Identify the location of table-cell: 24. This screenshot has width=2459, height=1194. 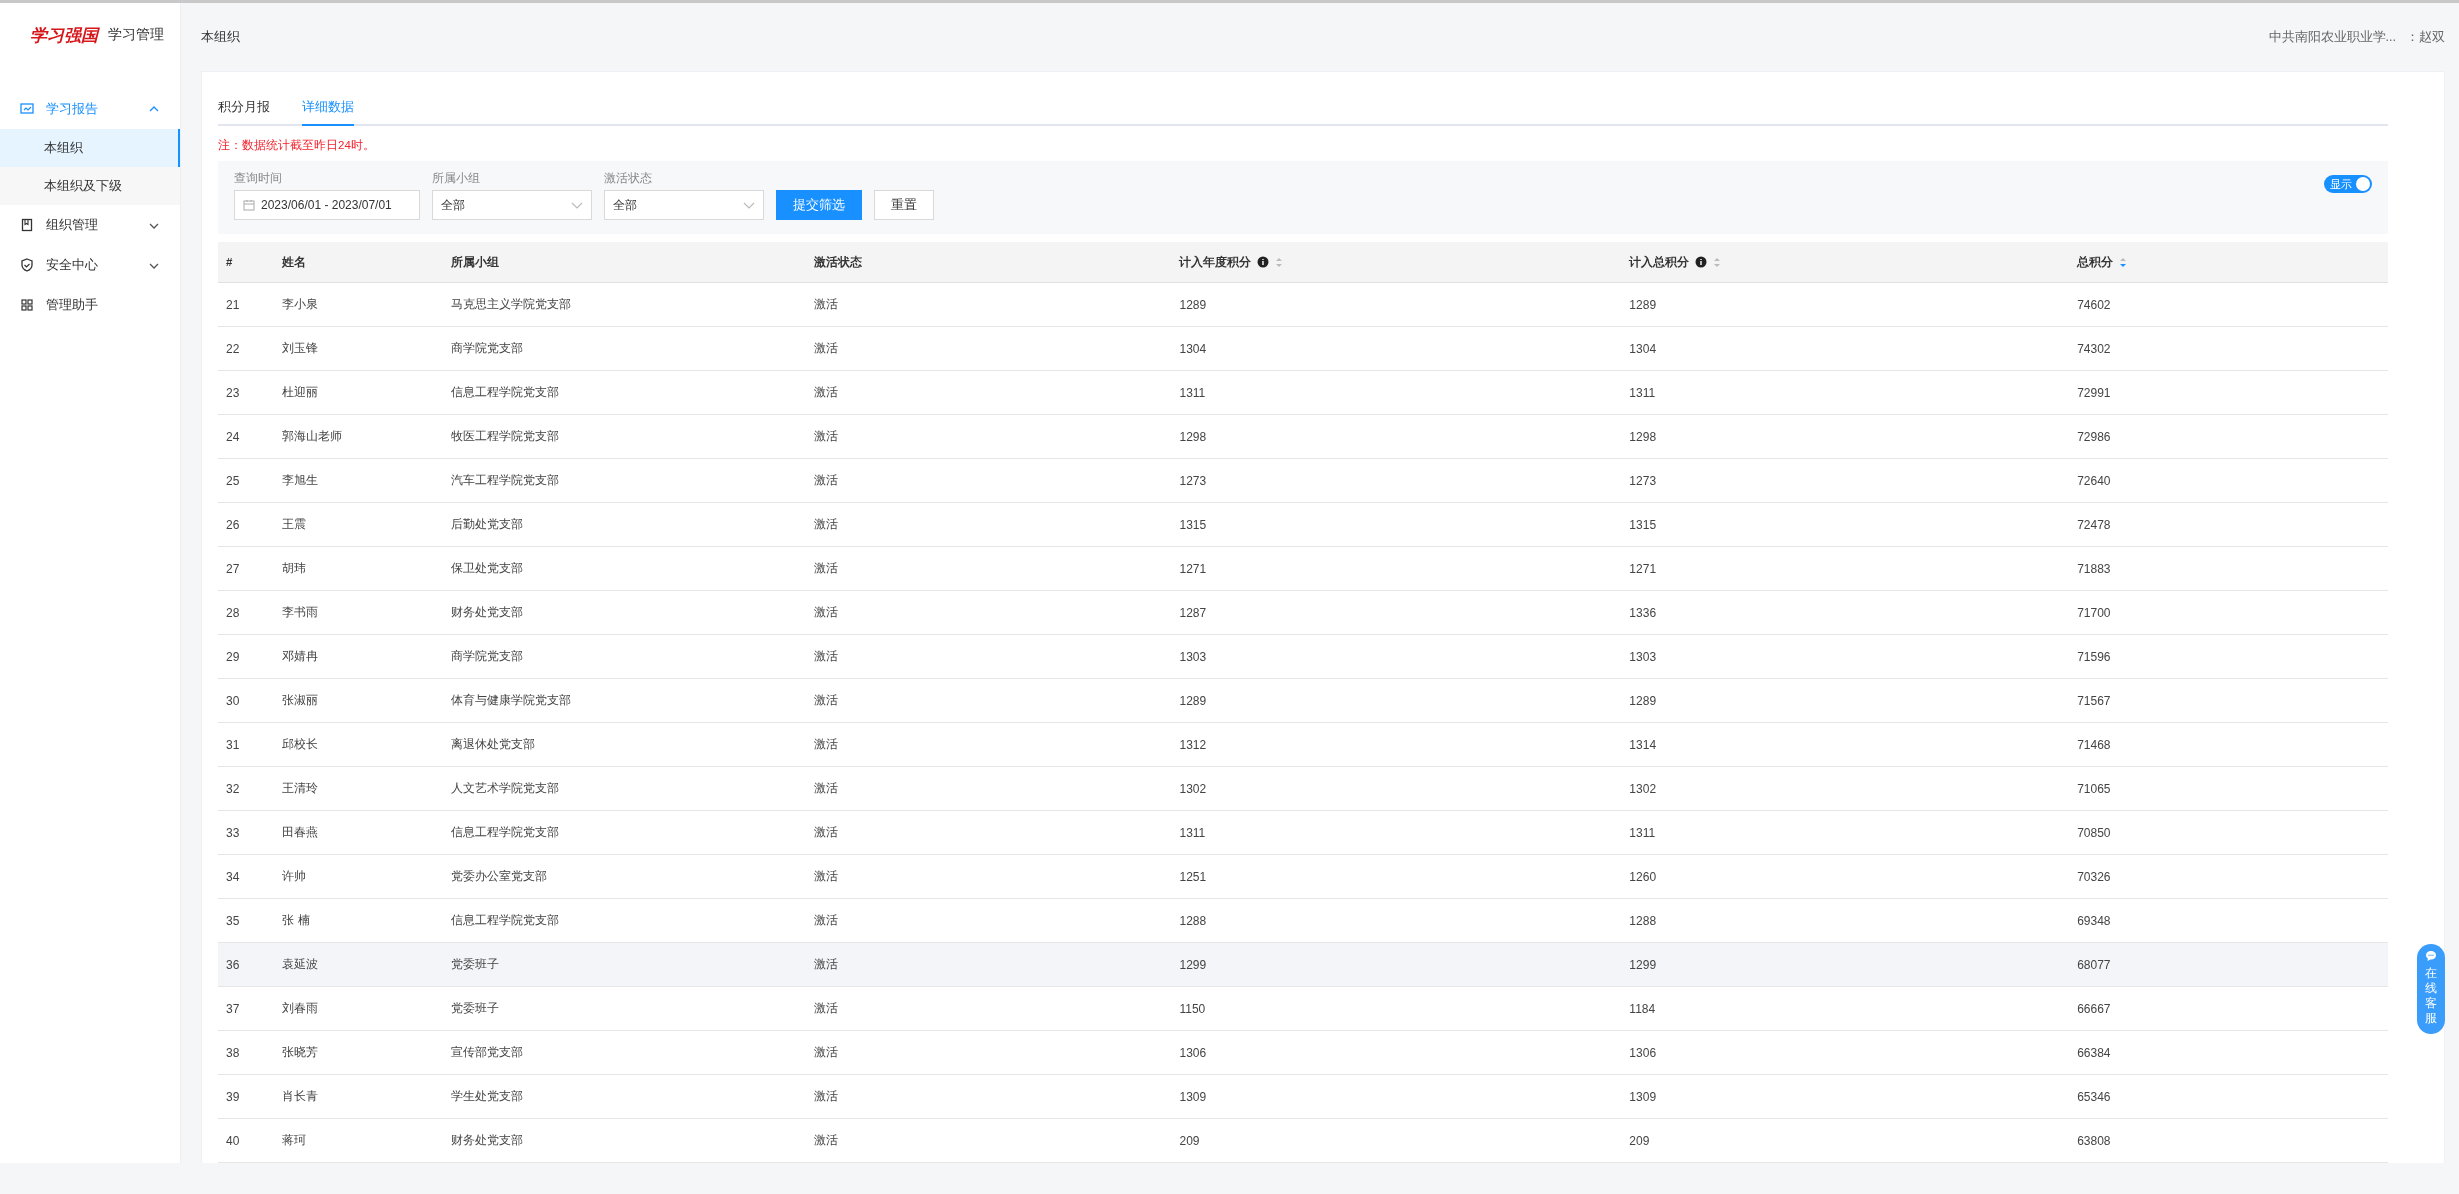
(246, 436).